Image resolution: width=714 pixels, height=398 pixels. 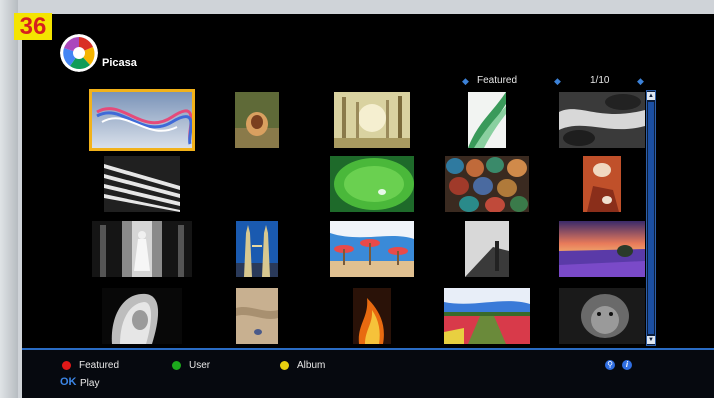 What do you see at coordinates (640, 81) in the screenshot?
I see `arrow-right-icon: ◆` at bounding box center [640, 81].